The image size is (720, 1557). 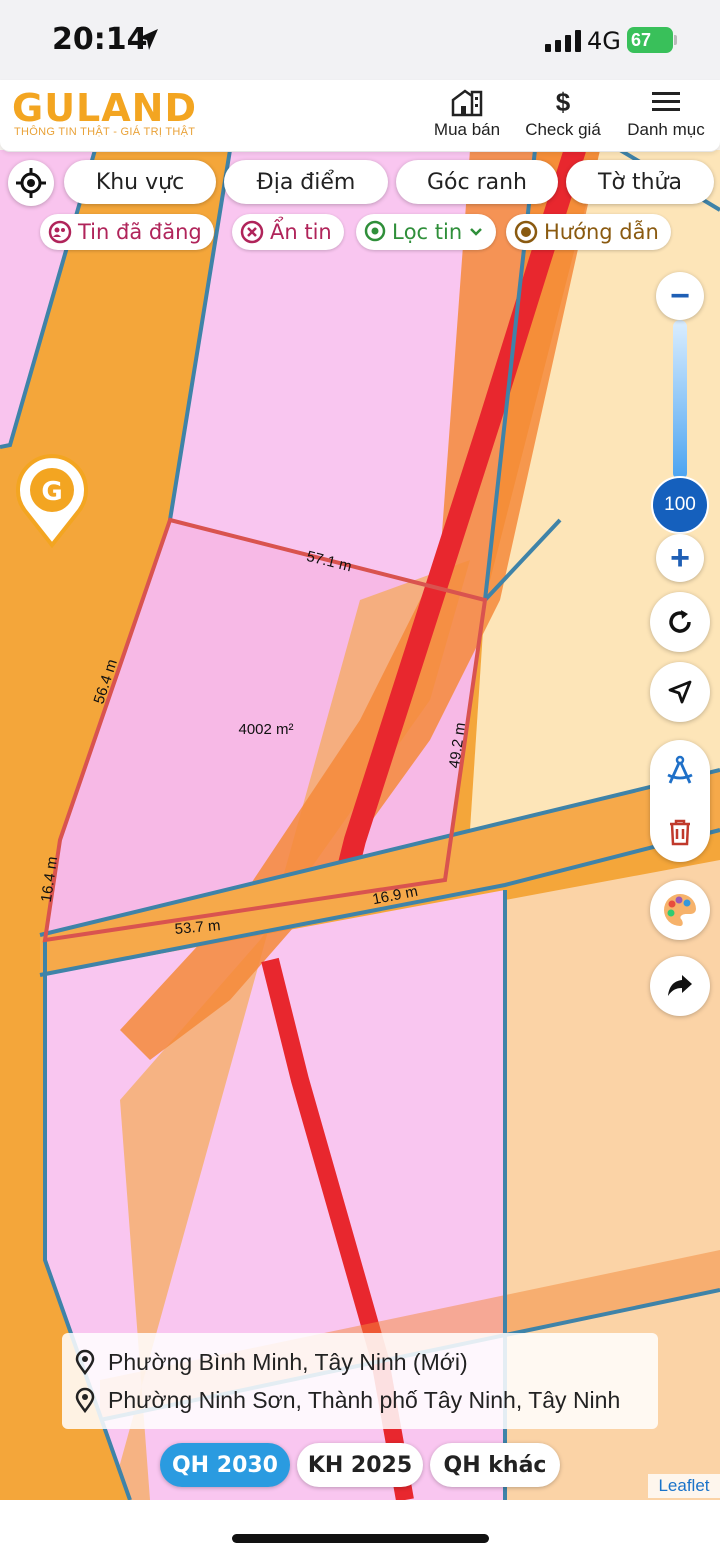 I want to click on filter-place-button: Địa điểm, so click(x=306, y=182).